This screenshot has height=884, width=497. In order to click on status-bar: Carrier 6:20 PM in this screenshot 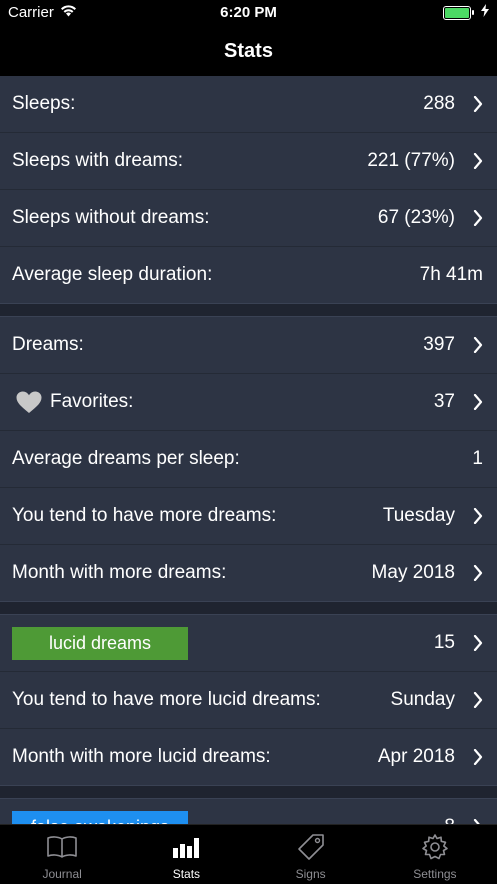, I will do `click(248, 13)`.